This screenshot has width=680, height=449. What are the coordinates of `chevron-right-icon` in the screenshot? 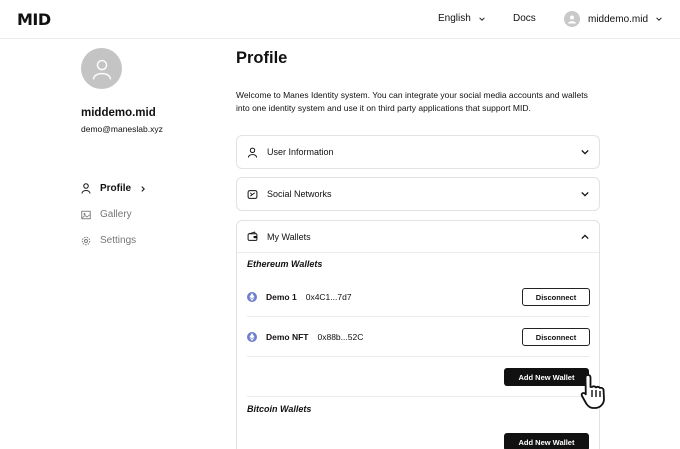 It's located at (143, 188).